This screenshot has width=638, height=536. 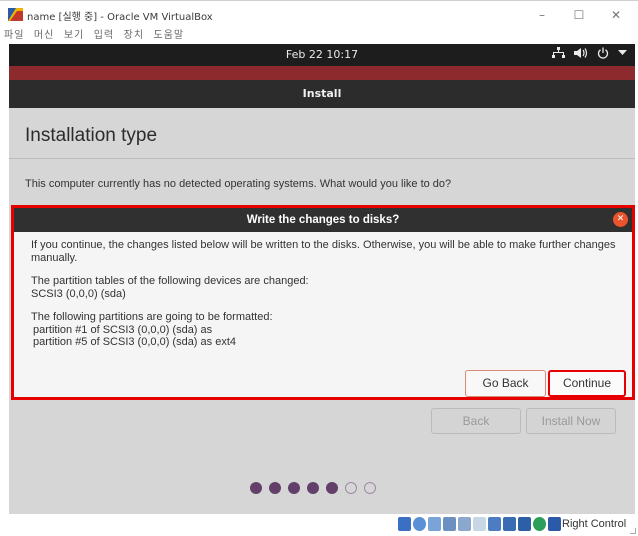 I want to click on host-key-arrow-icon, so click(x=554, y=524).